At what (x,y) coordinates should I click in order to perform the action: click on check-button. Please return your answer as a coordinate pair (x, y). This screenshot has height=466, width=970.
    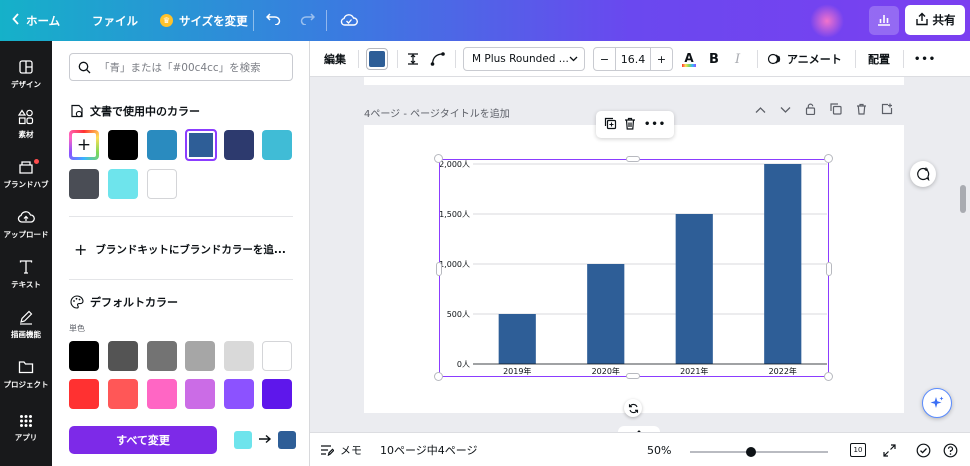
    Looking at the image, I should click on (923, 449).